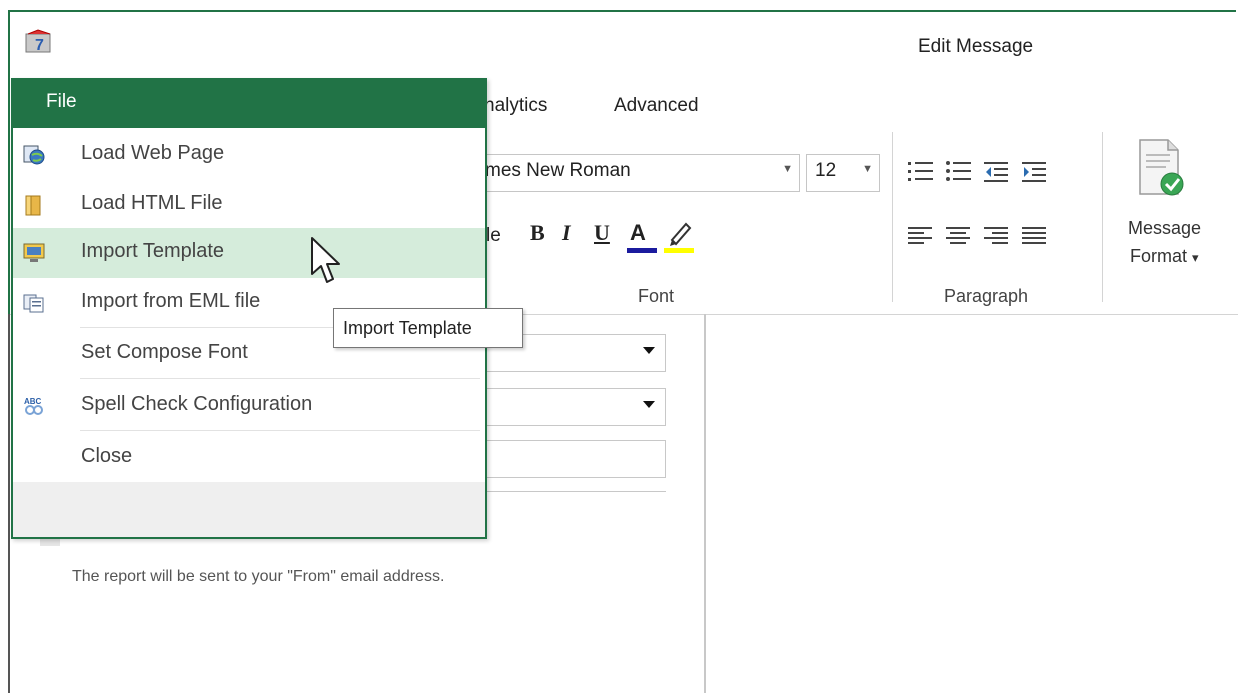  Describe the element at coordinates (249, 458) in the screenshot. I see `menu-item-close: Close` at that location.